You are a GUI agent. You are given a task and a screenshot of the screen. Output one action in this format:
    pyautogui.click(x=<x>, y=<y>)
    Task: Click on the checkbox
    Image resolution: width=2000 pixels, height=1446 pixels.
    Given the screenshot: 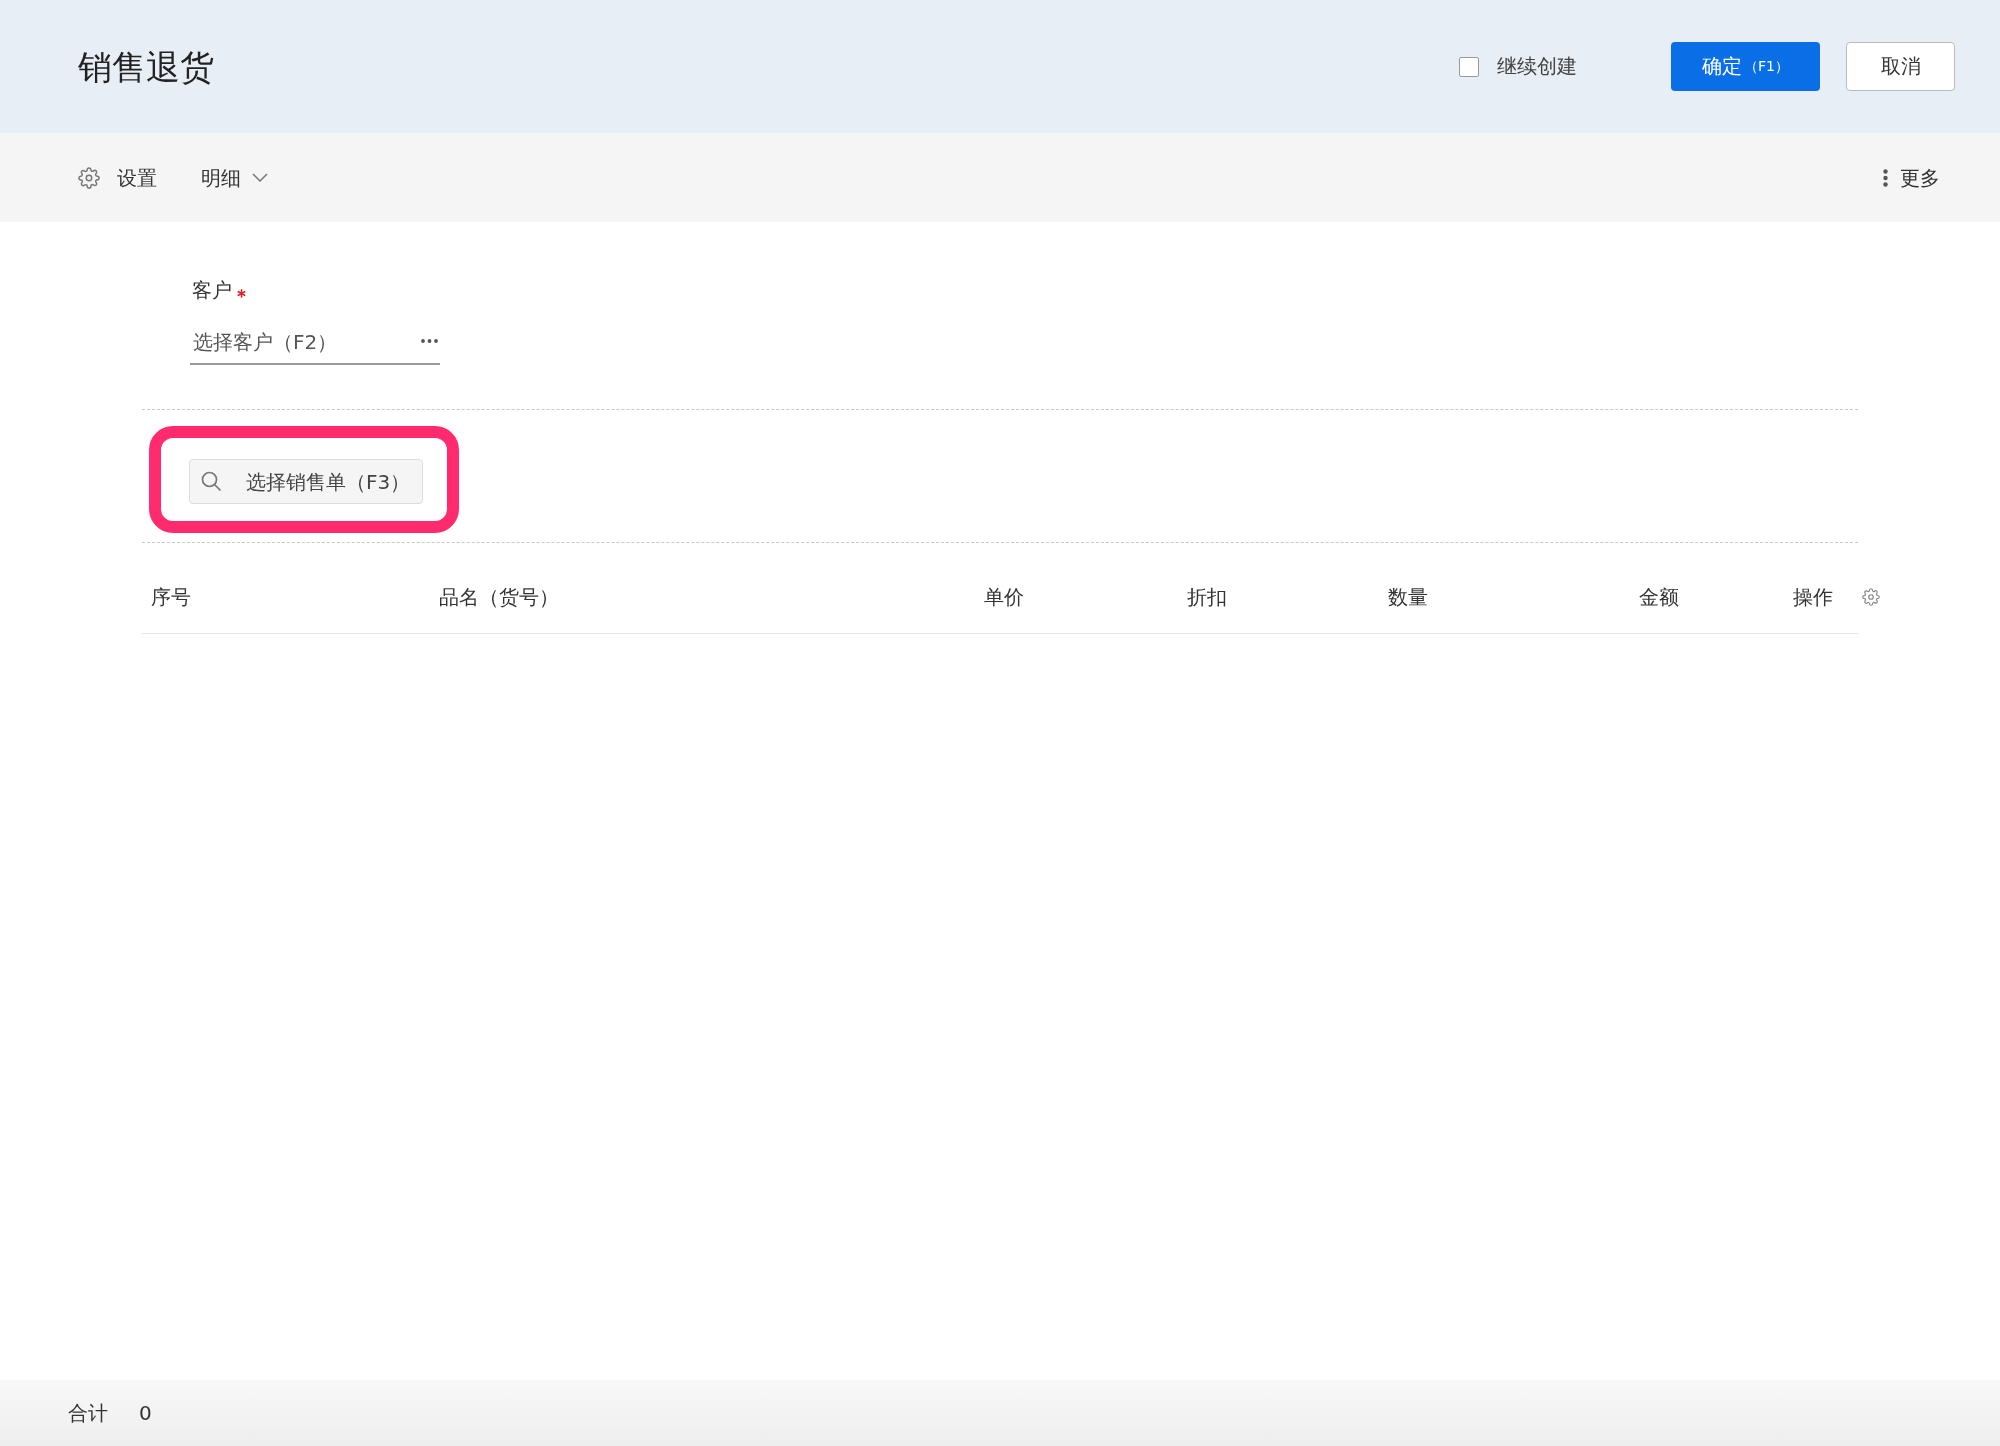 What is the action you would take?
    pyautogui.click(x=1469, y=66)
    